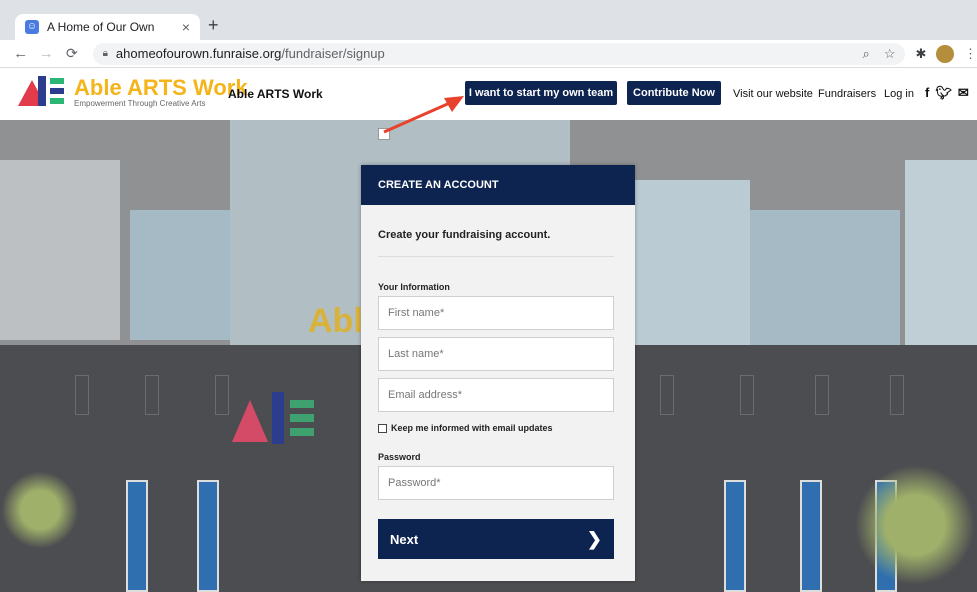 Image resolution: width=977 pixels, height=592 pixels. Describe the element at coordinates (496, 539) in the screenshot. I see `next-button: Next ❯` at that location.